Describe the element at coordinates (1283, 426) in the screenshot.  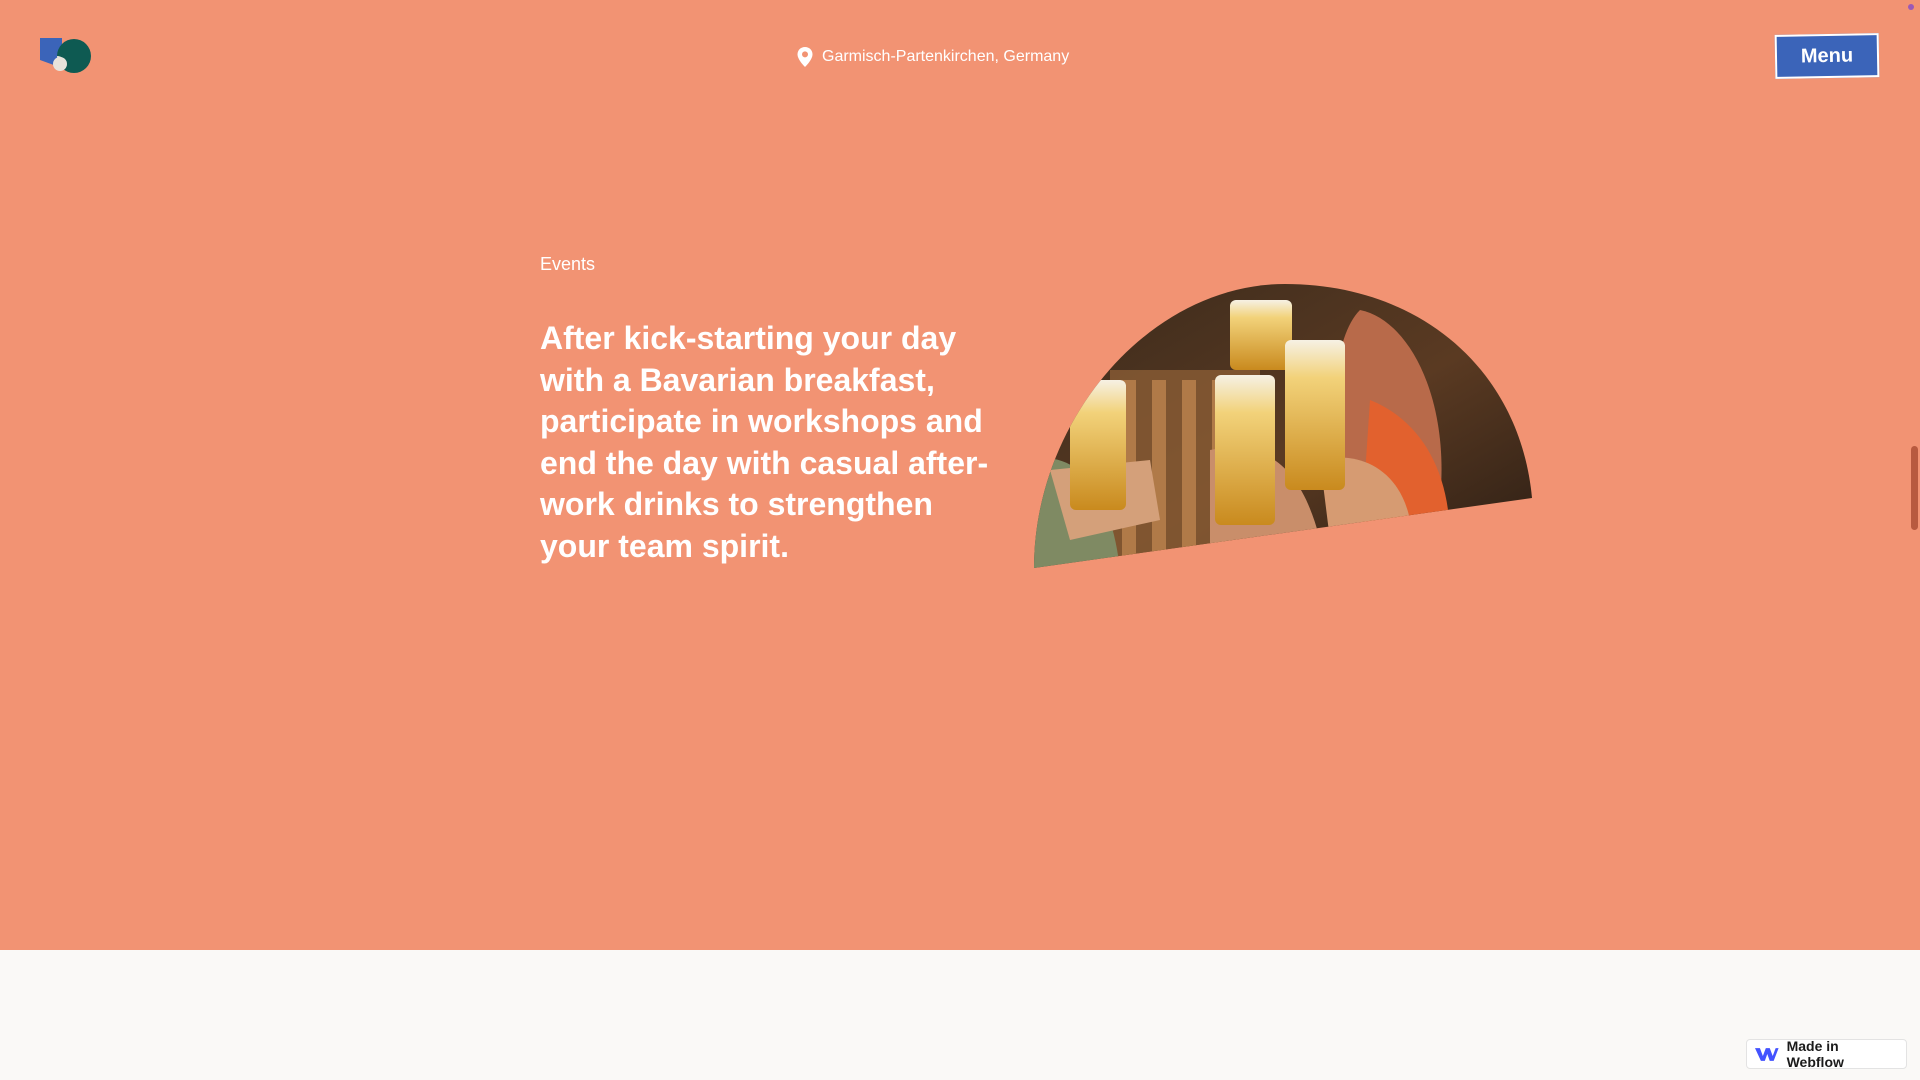
I see `people-toasting-beer-photo` at that location.